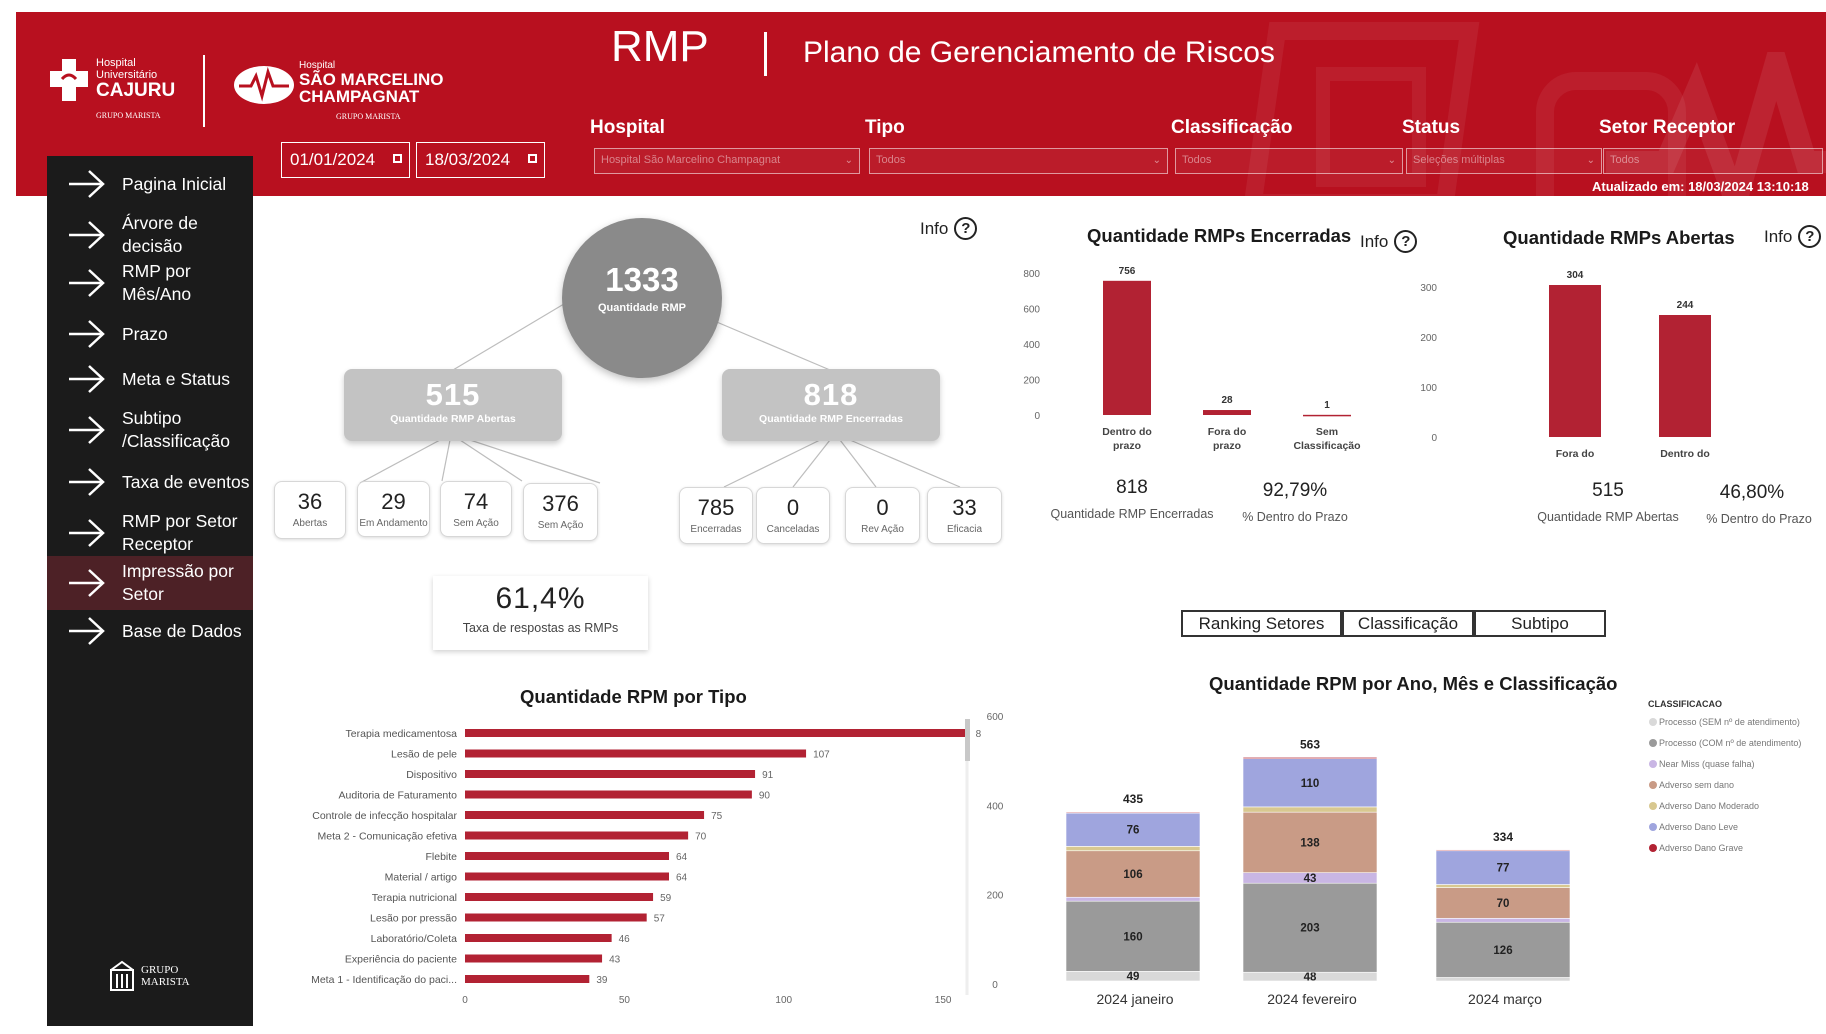 This screenshot has height=1034, width=1826. I want to click on tree-leaf-node: 29 Em Andamento, so click(393, 509).